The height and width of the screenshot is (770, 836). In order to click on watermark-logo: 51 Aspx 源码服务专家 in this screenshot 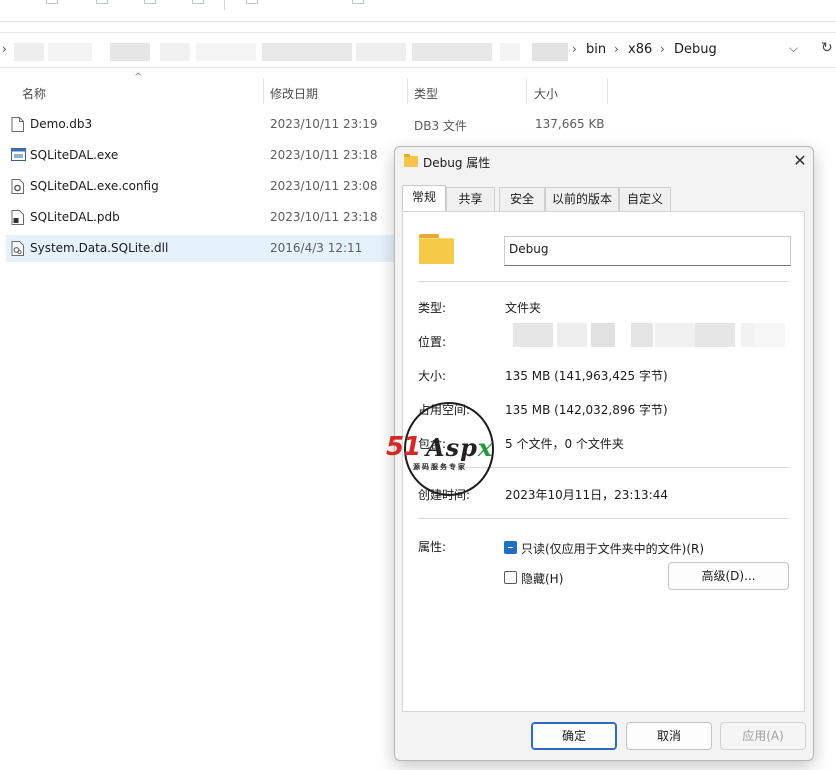, I will do `click(449, 449)`.